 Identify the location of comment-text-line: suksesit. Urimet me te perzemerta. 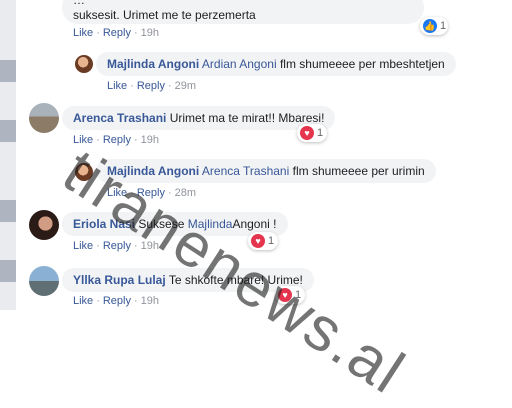
(164, 15).